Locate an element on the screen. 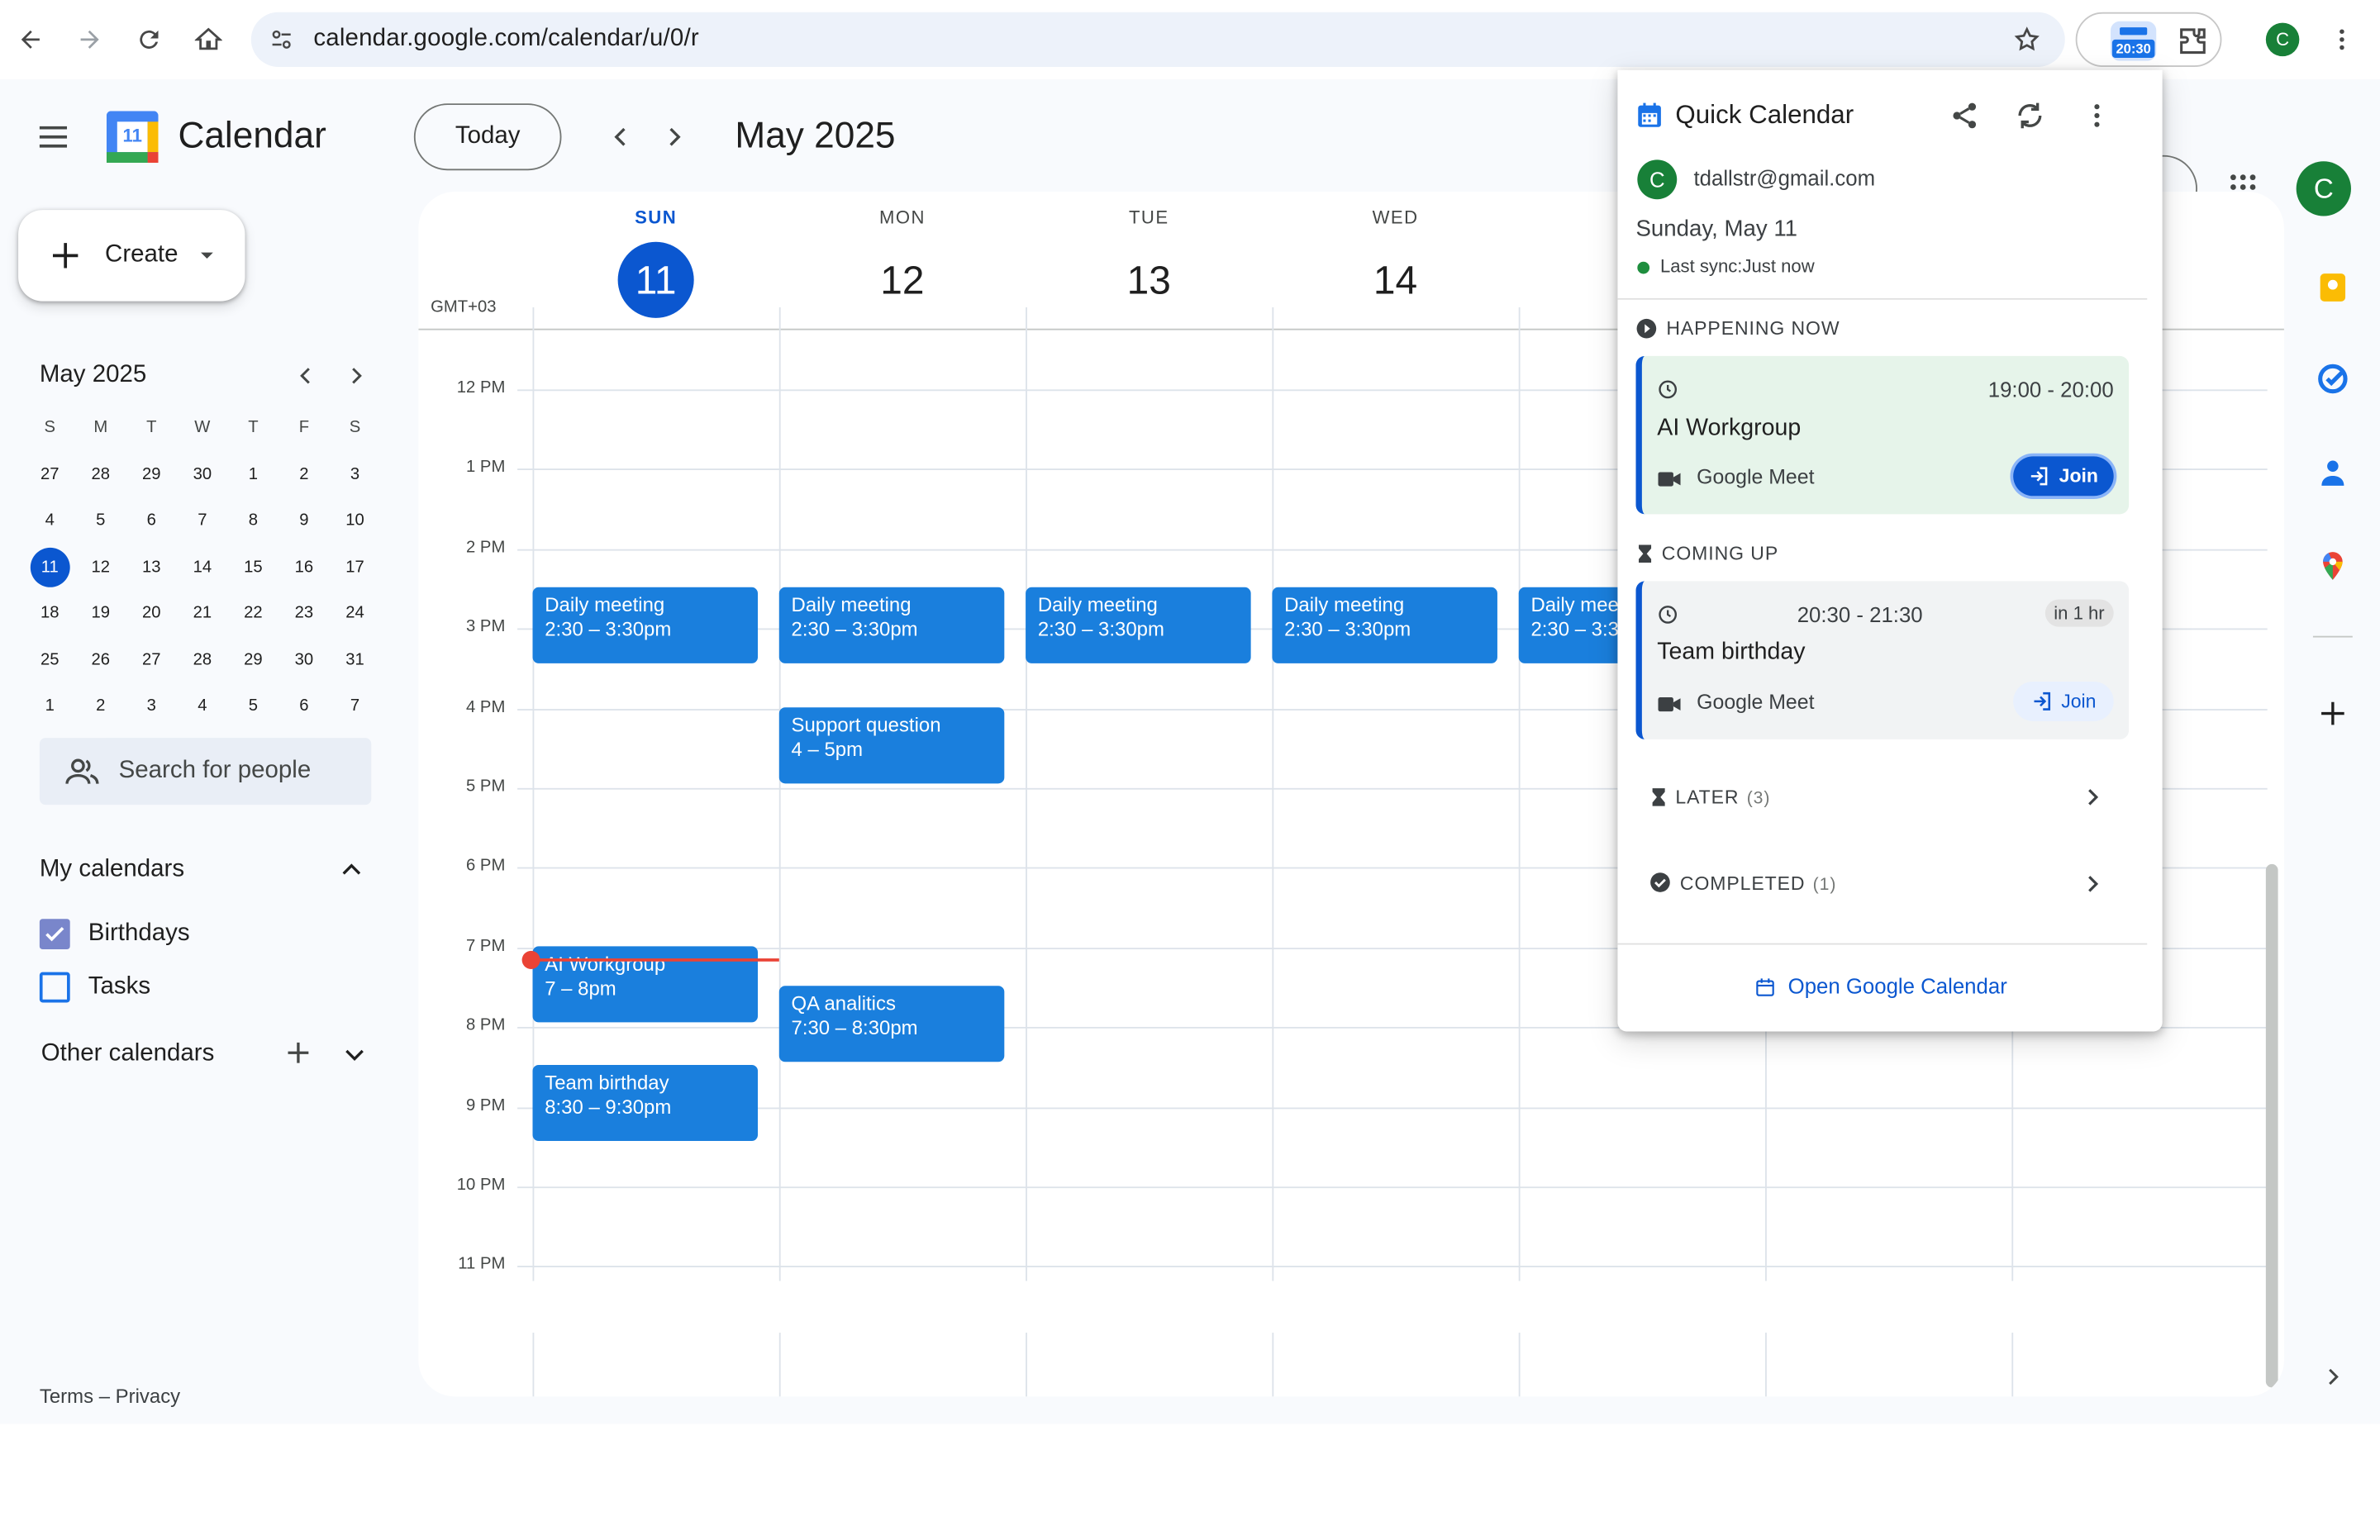  mini-day: 11 is located at coordinates (49, 567).